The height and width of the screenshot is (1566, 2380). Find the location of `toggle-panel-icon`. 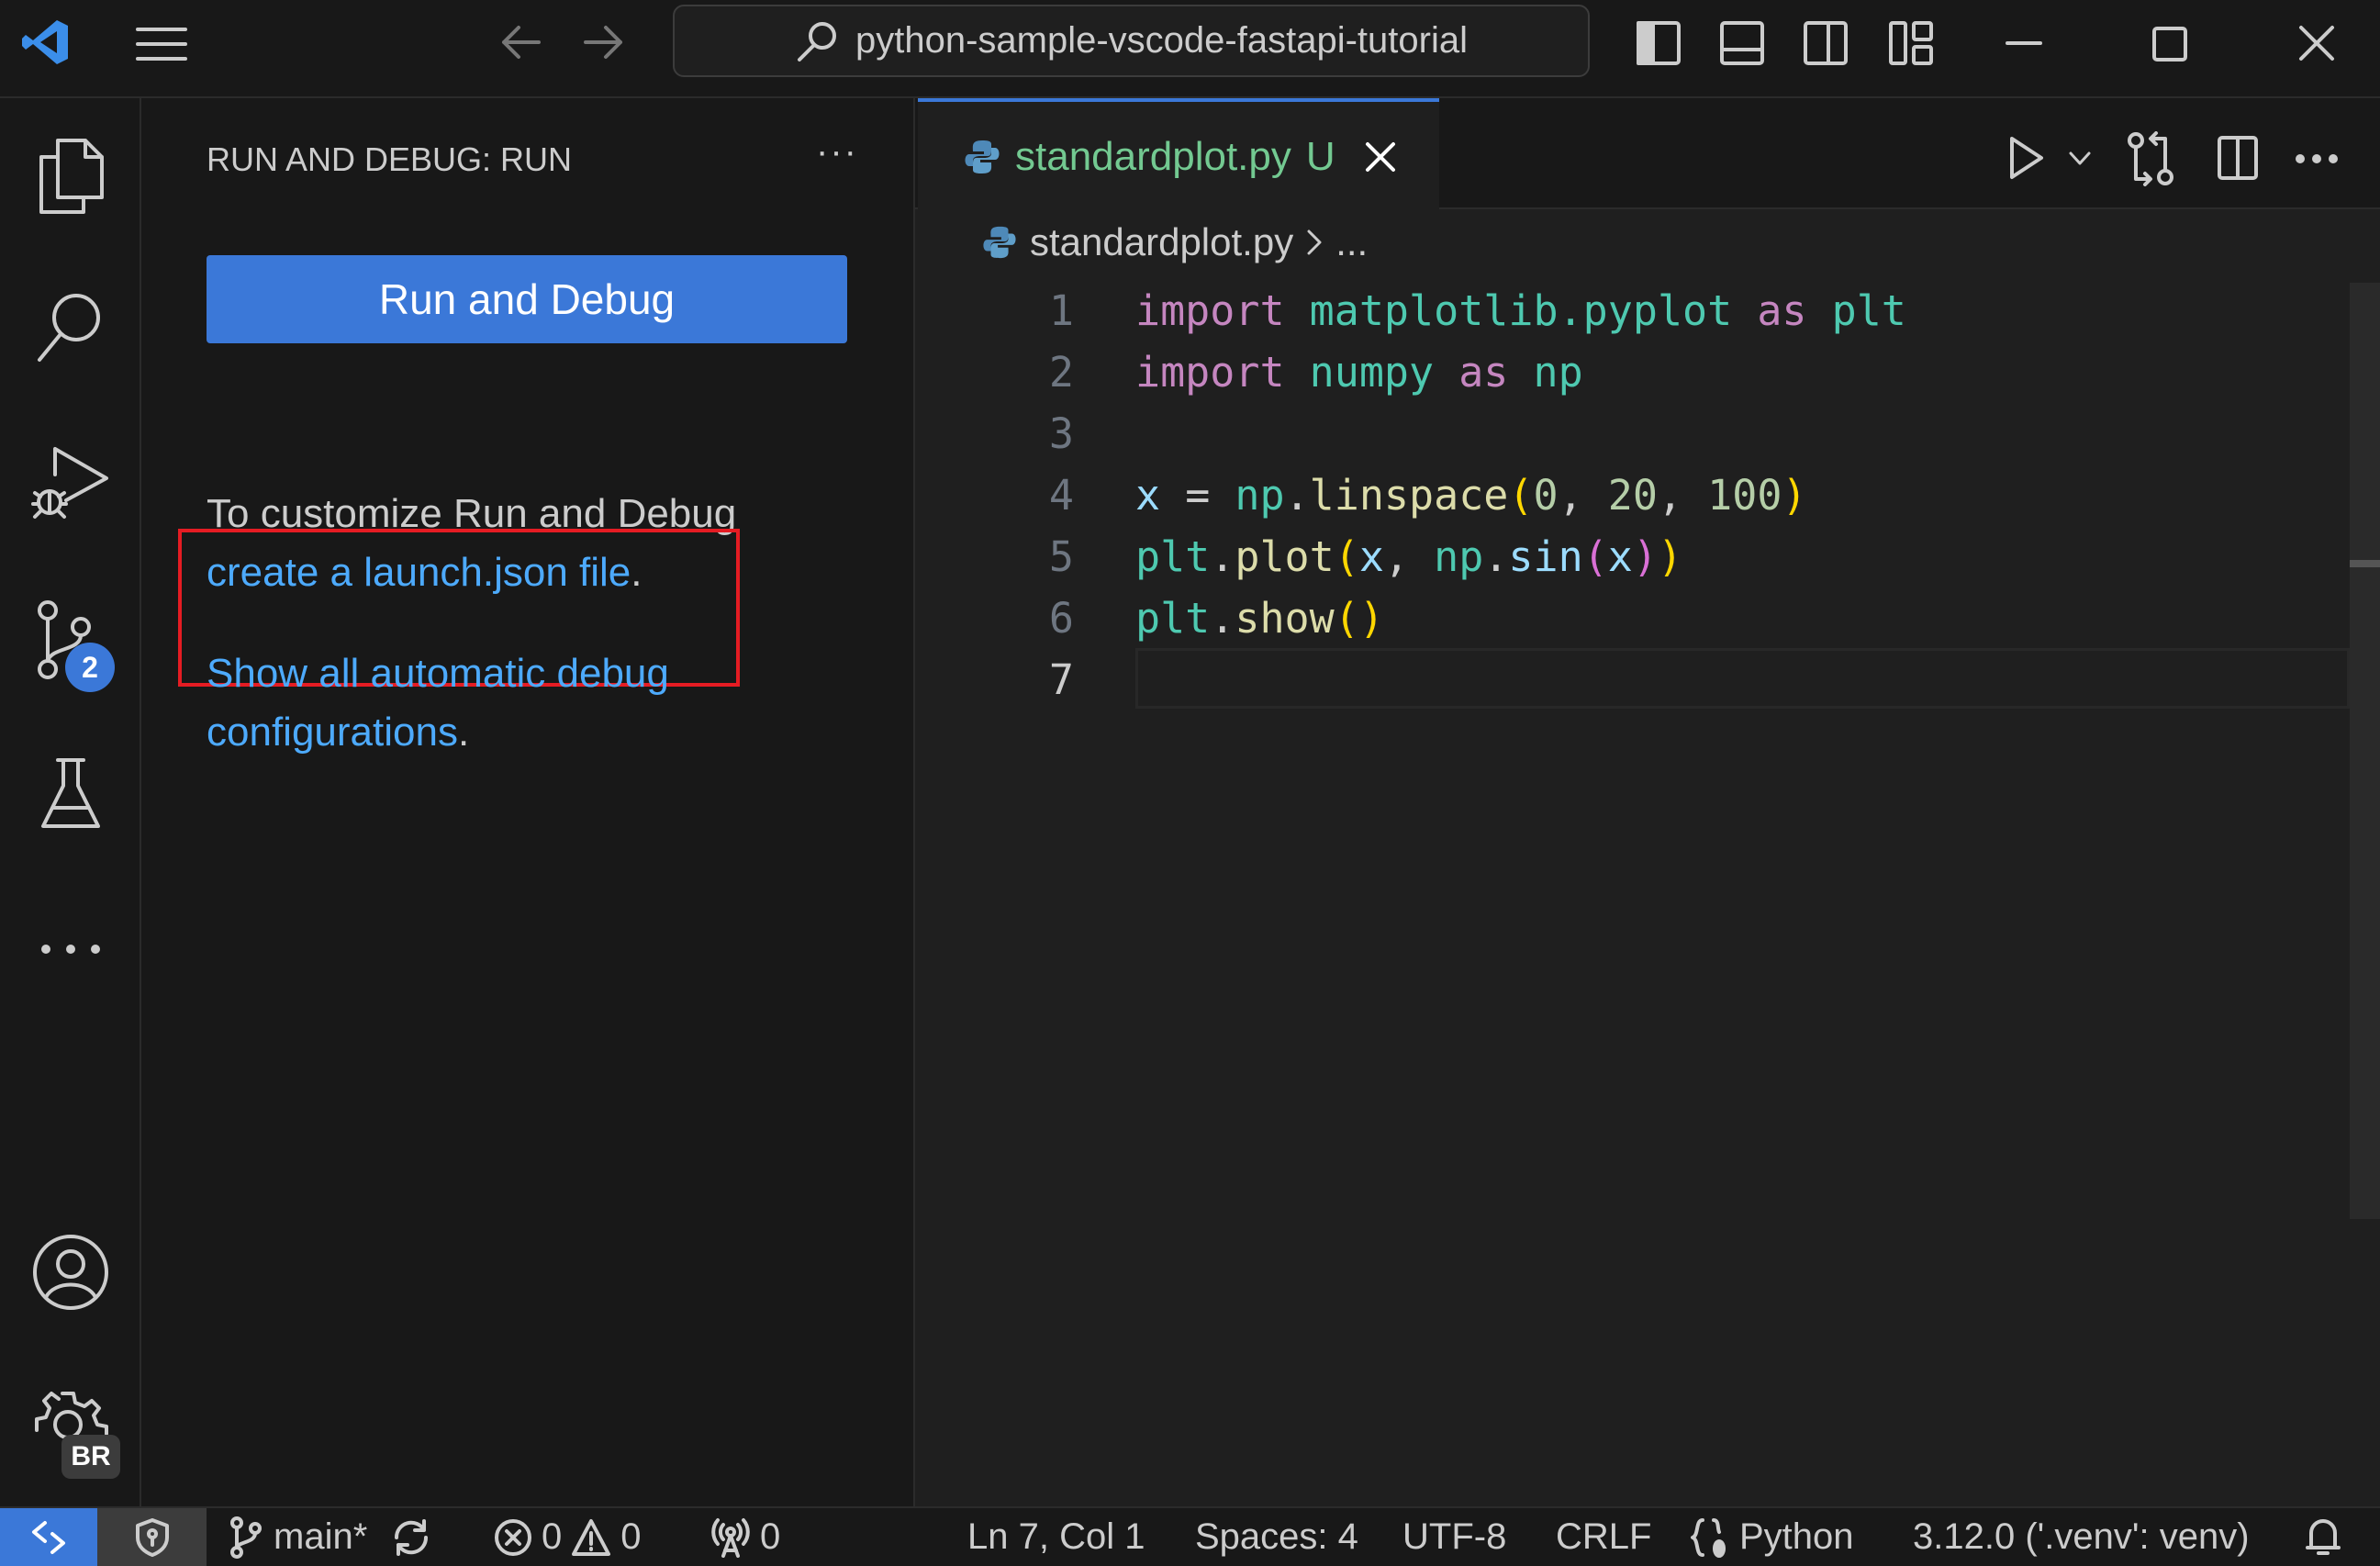

toggle-panel-icon is located at coordinates (1742, 43).